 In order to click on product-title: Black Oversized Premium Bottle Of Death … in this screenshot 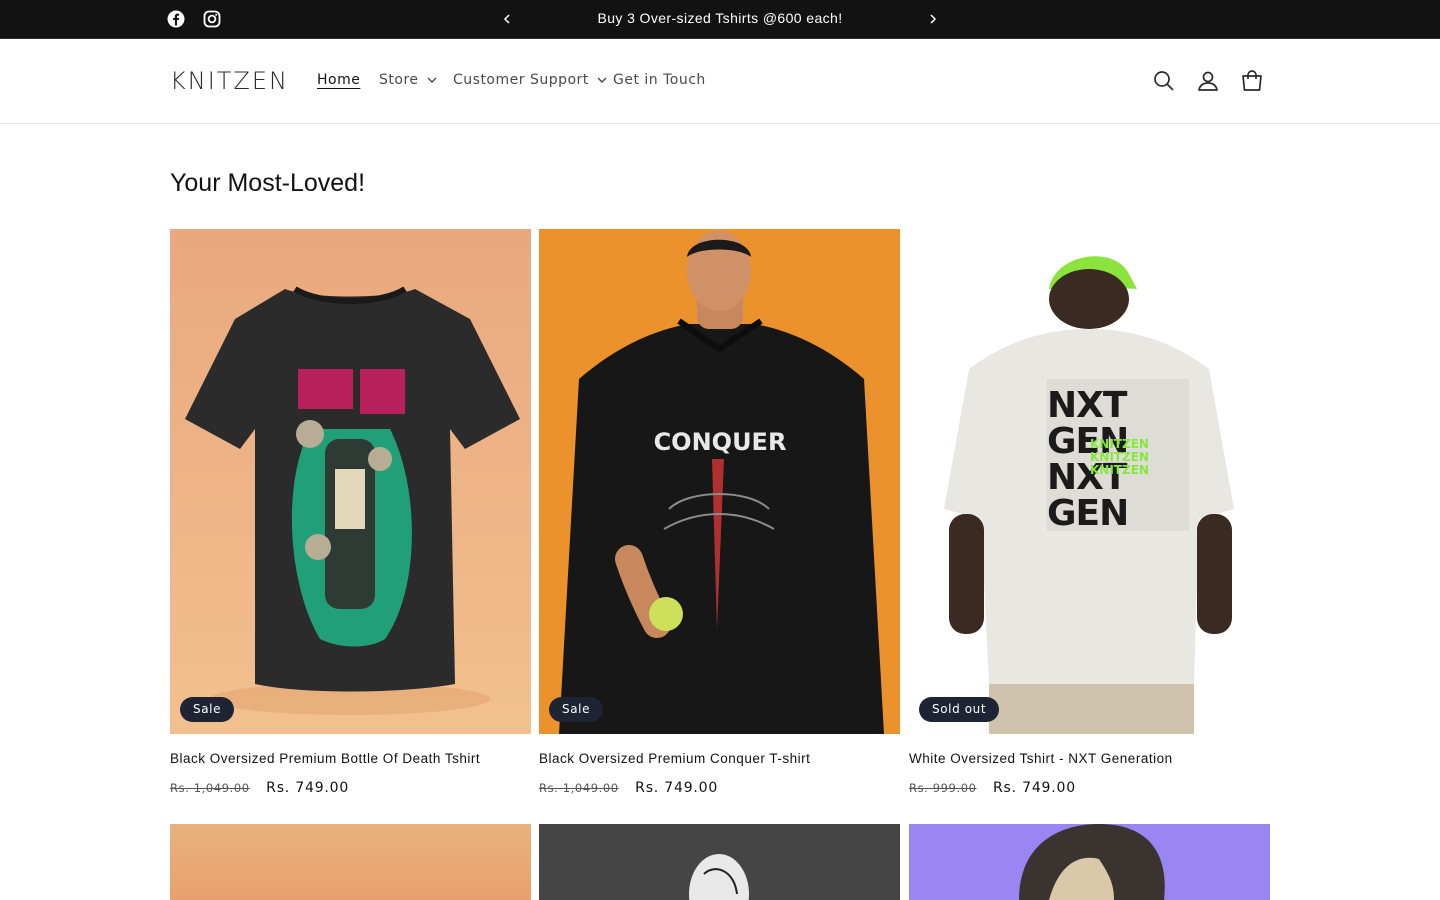, I will do `click(325, 758)`.